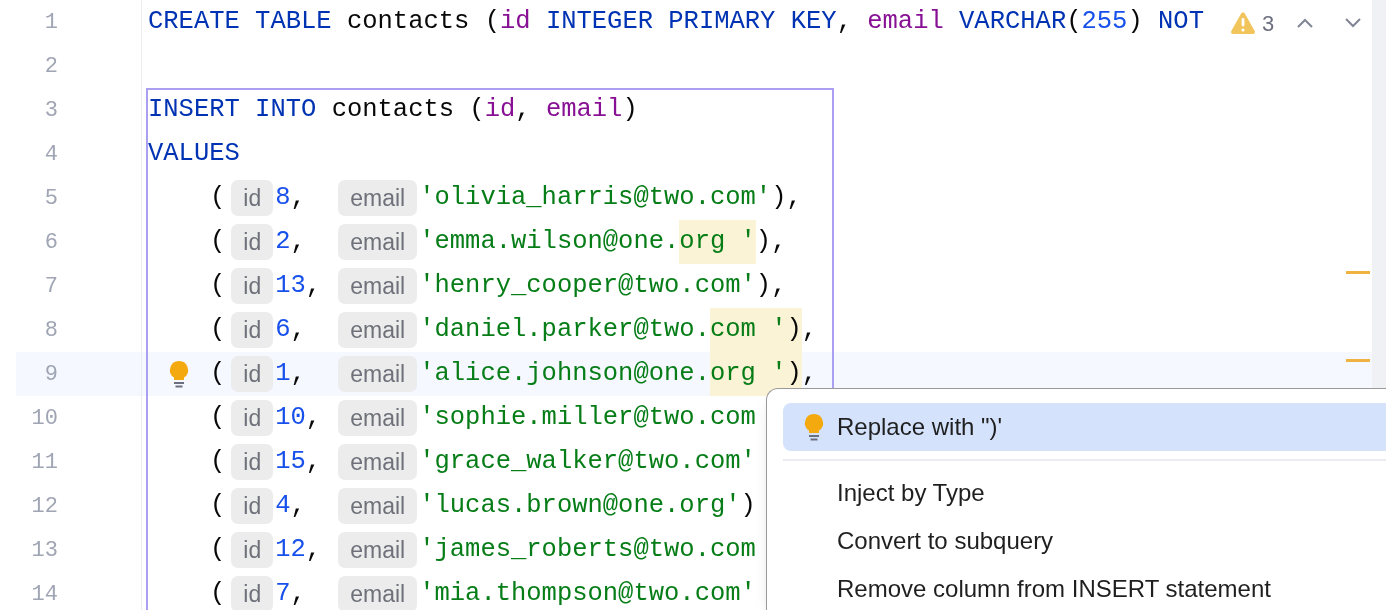 The width and height of the screenshot is (1386, 610). What do you see at coordinates (587, 418) in the screenshot?
I see `code-token: 'sophie.miller@two.com` at bounding box center [587, 418].